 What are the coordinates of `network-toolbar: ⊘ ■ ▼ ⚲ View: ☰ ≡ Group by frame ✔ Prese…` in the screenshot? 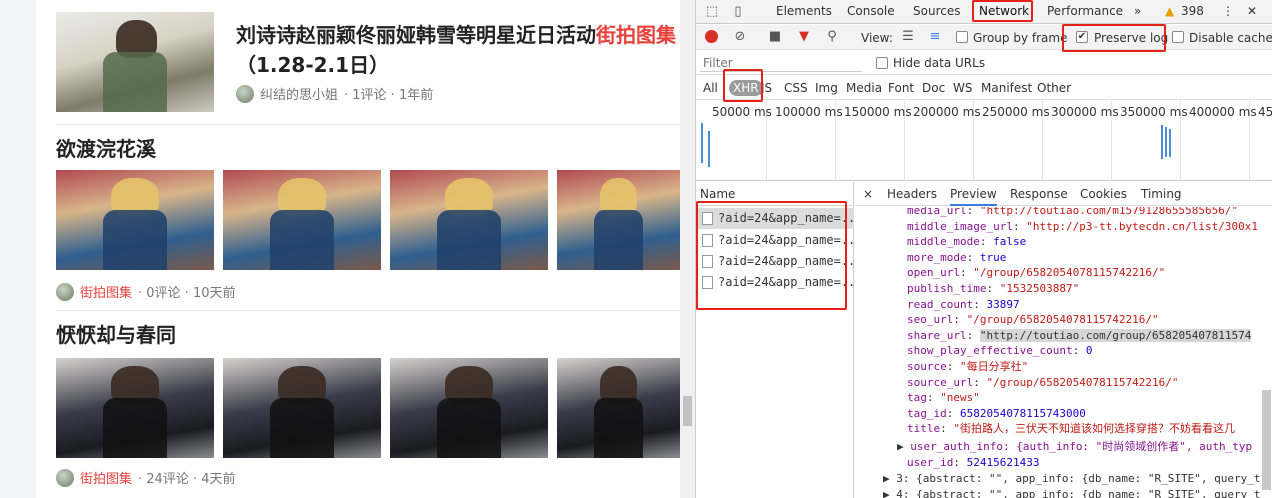 It's located at (984, 37).